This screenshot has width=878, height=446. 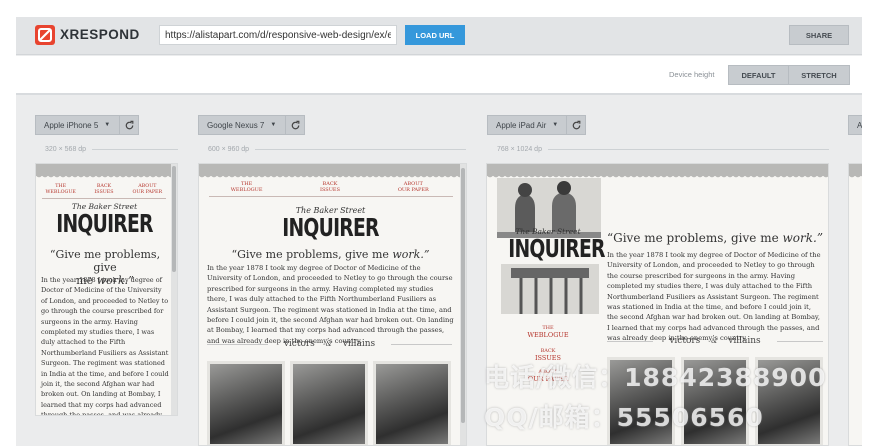 I want to click on dims-label: 600 × 960 dp, so click(x=229, y=149).